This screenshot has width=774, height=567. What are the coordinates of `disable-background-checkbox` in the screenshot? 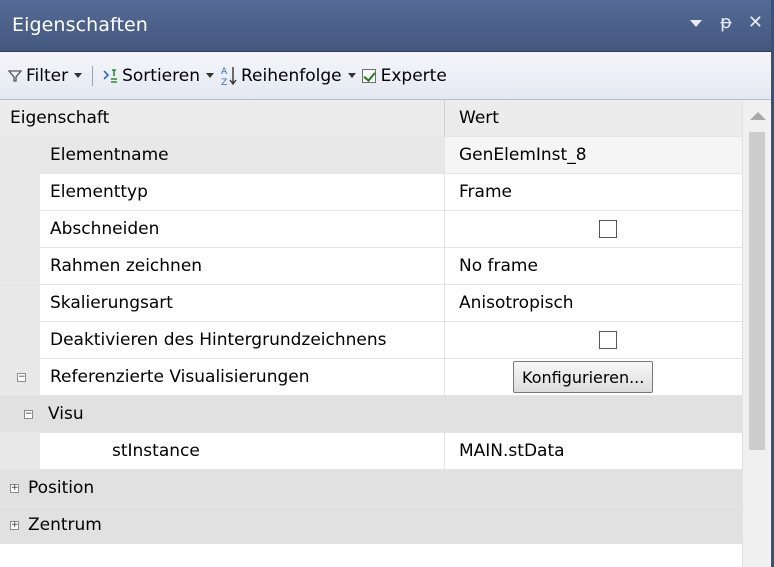 It's located at (608, 340).